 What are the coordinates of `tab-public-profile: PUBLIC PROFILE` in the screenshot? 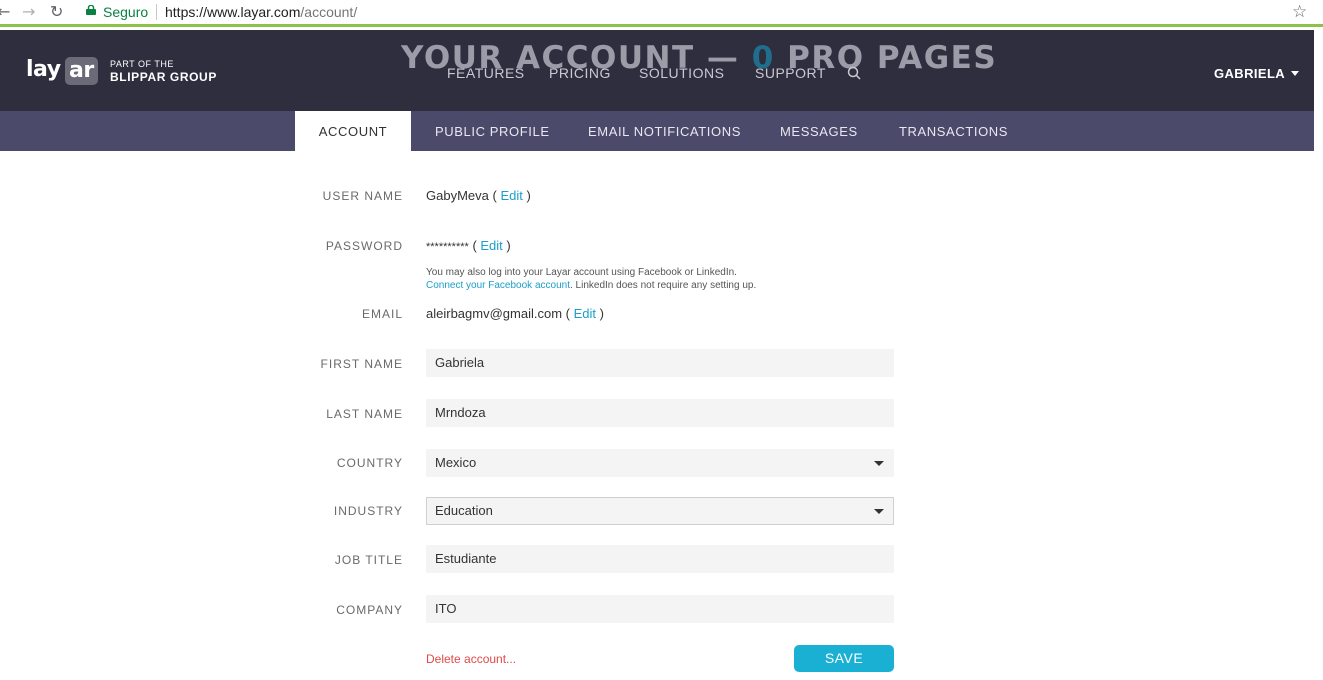 It's located at (492, 131).